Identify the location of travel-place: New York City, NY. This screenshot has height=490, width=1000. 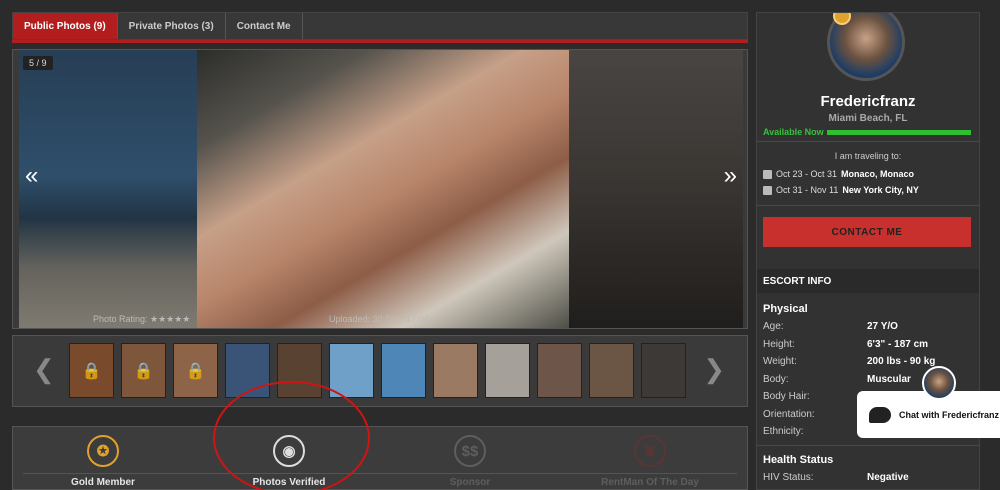
(880, 190).